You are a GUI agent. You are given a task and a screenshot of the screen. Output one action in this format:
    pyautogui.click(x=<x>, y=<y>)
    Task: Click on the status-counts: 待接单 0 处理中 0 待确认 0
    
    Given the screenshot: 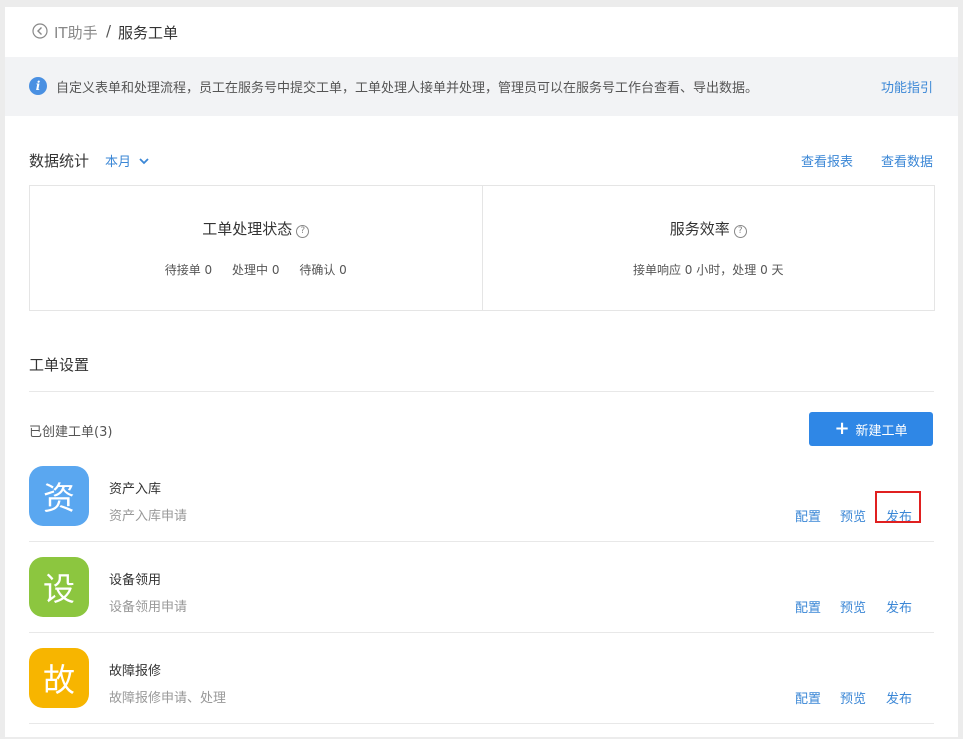 What is the action you would take?
    pyautogui.click(x=256, y=269)
    